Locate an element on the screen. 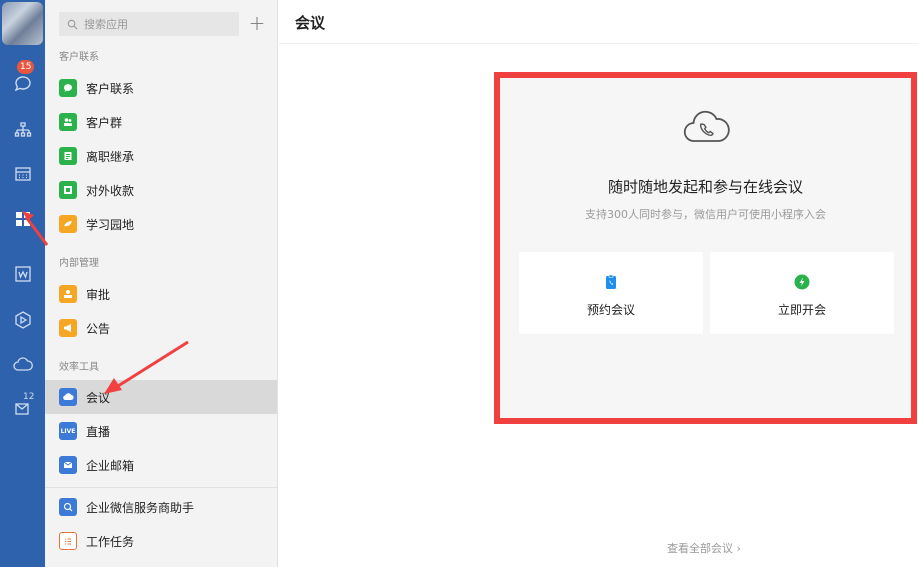  sidebar-item-learning: 学习园地 is located at coordinates (161, 224).